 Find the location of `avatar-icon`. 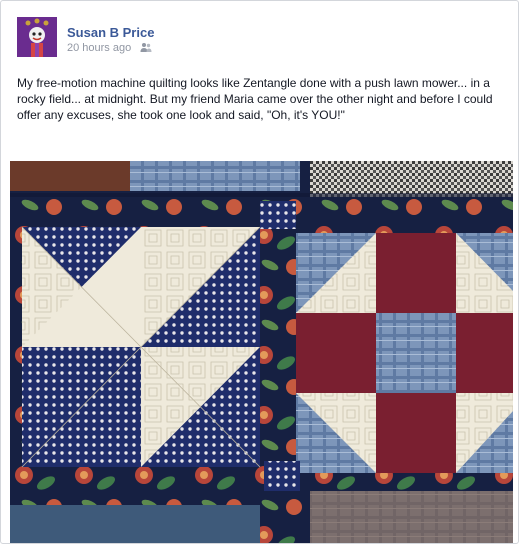

avatar-icon is located at coordinates (37, 37).